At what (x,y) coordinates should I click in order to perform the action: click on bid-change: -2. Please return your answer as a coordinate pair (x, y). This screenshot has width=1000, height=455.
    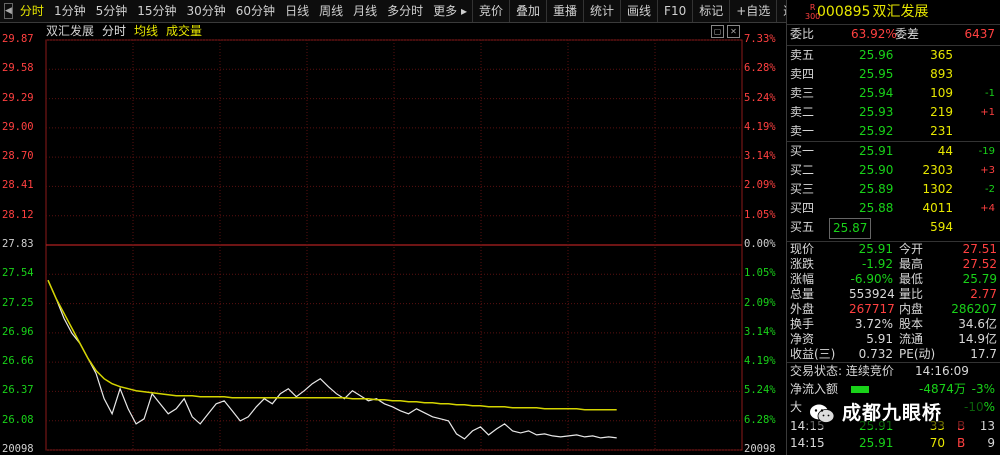
    Looking at the image, I should click on (990, 189).